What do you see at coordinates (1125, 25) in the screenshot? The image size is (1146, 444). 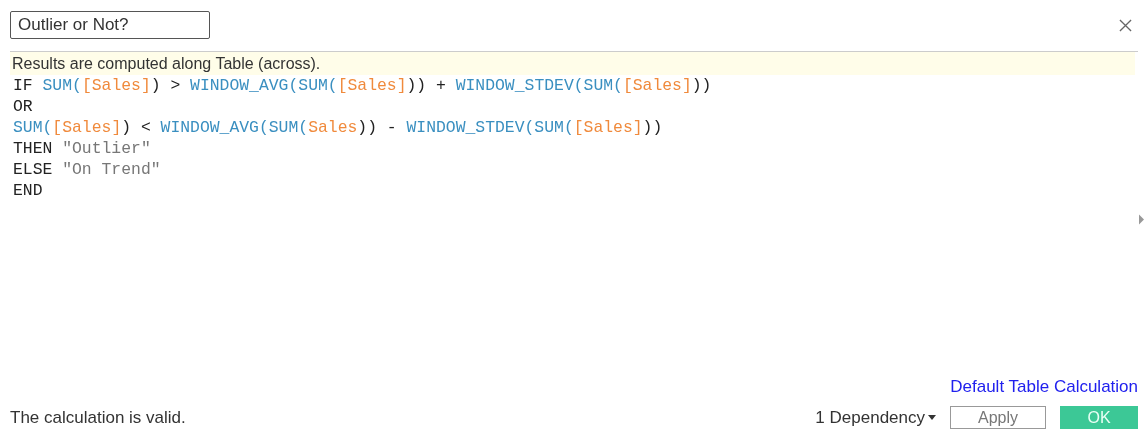 I see `close-icon` at bounding box center [1125, 25].